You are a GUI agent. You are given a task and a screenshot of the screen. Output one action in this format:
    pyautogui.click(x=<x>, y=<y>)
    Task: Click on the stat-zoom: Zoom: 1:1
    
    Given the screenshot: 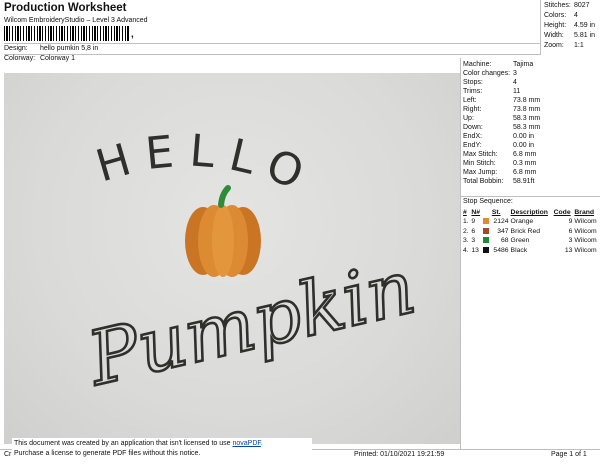 What is the action you would take?
    pyautogui.click(x=564, y=45)
    